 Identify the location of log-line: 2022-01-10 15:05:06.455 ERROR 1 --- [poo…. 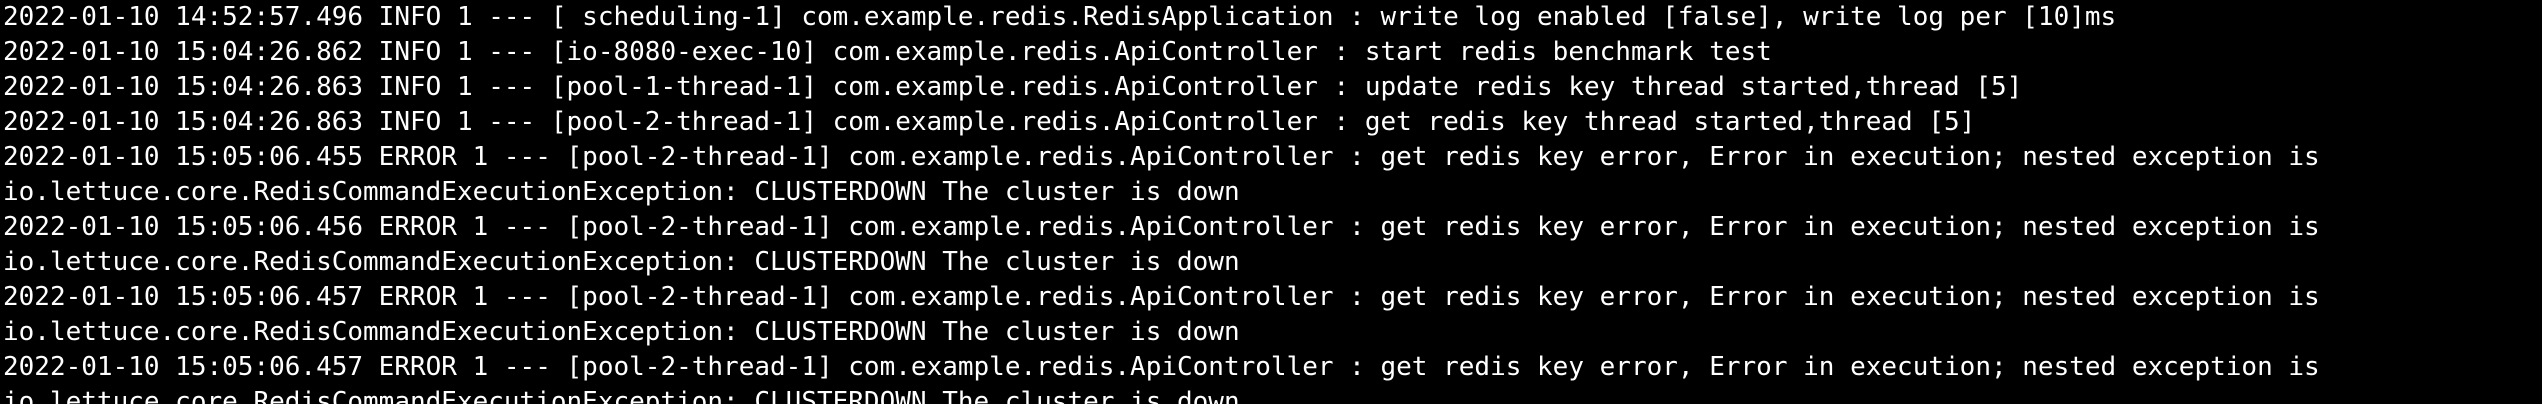
(1161, 157).